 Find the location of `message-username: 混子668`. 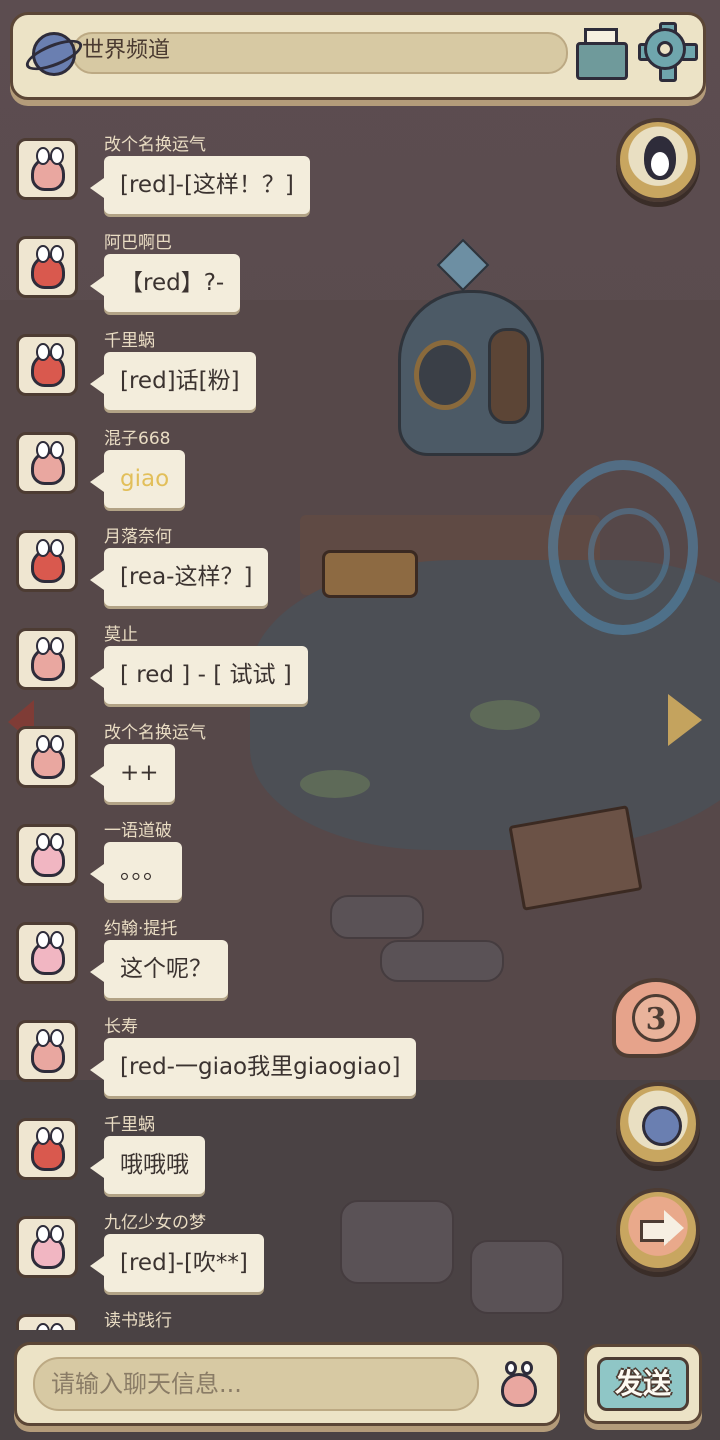

message-username: 混子668 is located at coordinates (137, 436).